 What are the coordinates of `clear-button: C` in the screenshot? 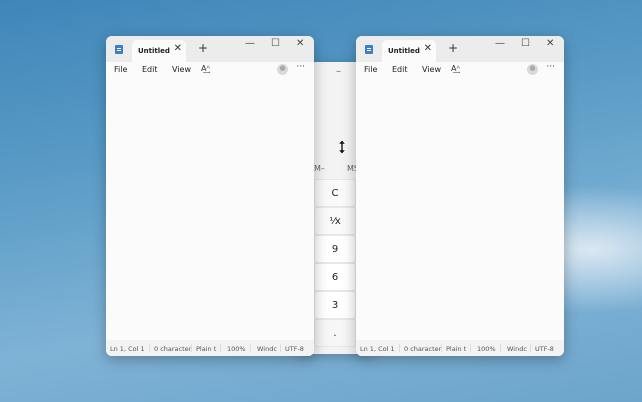 It's located at (335, 193).